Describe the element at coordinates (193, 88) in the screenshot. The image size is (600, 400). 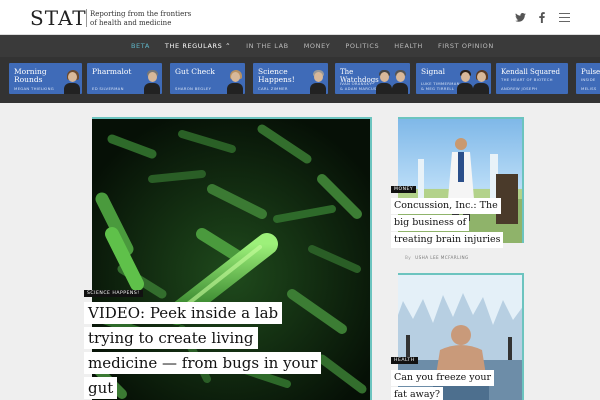
I see `column-author: SHARON BEGLEY` at that location.